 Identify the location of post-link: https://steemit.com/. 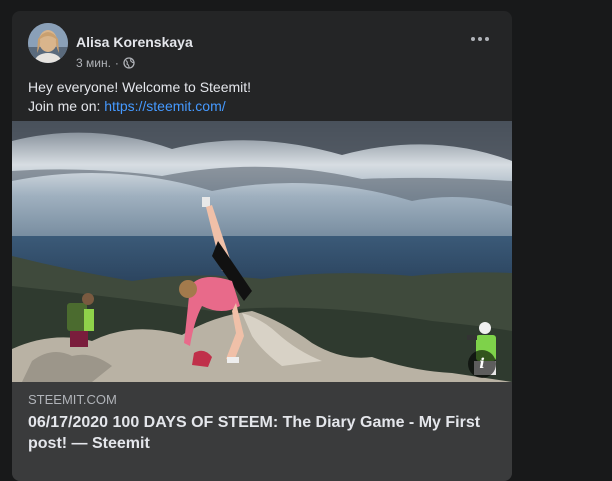
(164, 106).